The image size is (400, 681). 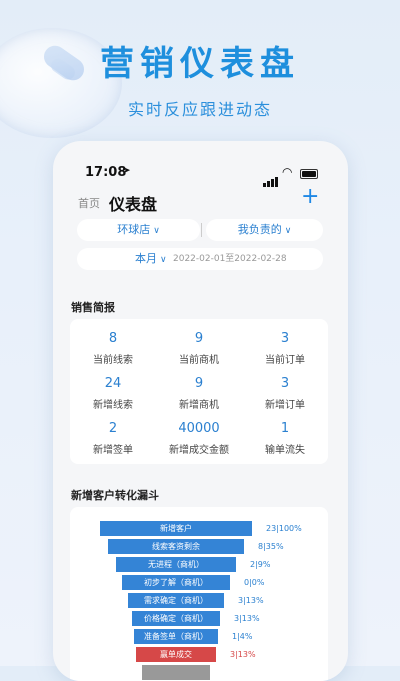 I want to click on hero-subtitle: 实时反应跟进动态, so click(x=199, y=109).